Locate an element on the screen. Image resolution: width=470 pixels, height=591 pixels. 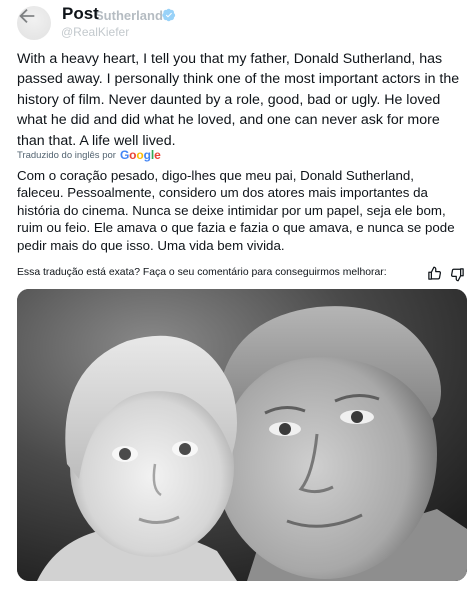
translated-label: Traduzido do inglês por is located at coordinates (66, 155).